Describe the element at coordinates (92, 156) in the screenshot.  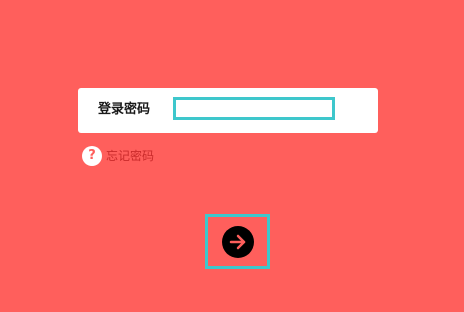
I see `question-circle-icon: ?` at that location.